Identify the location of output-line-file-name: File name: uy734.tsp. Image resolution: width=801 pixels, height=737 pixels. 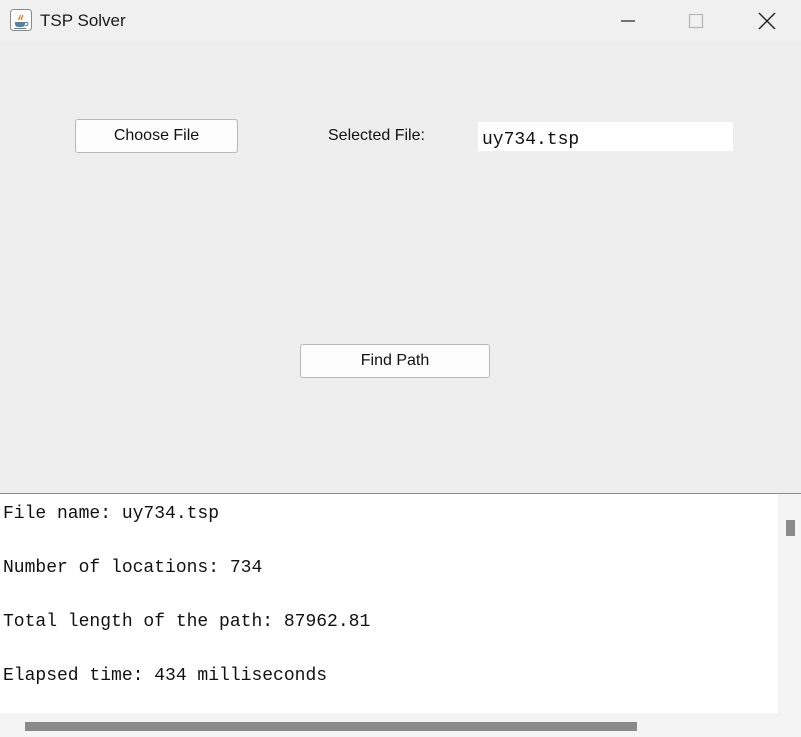
(111, 514).